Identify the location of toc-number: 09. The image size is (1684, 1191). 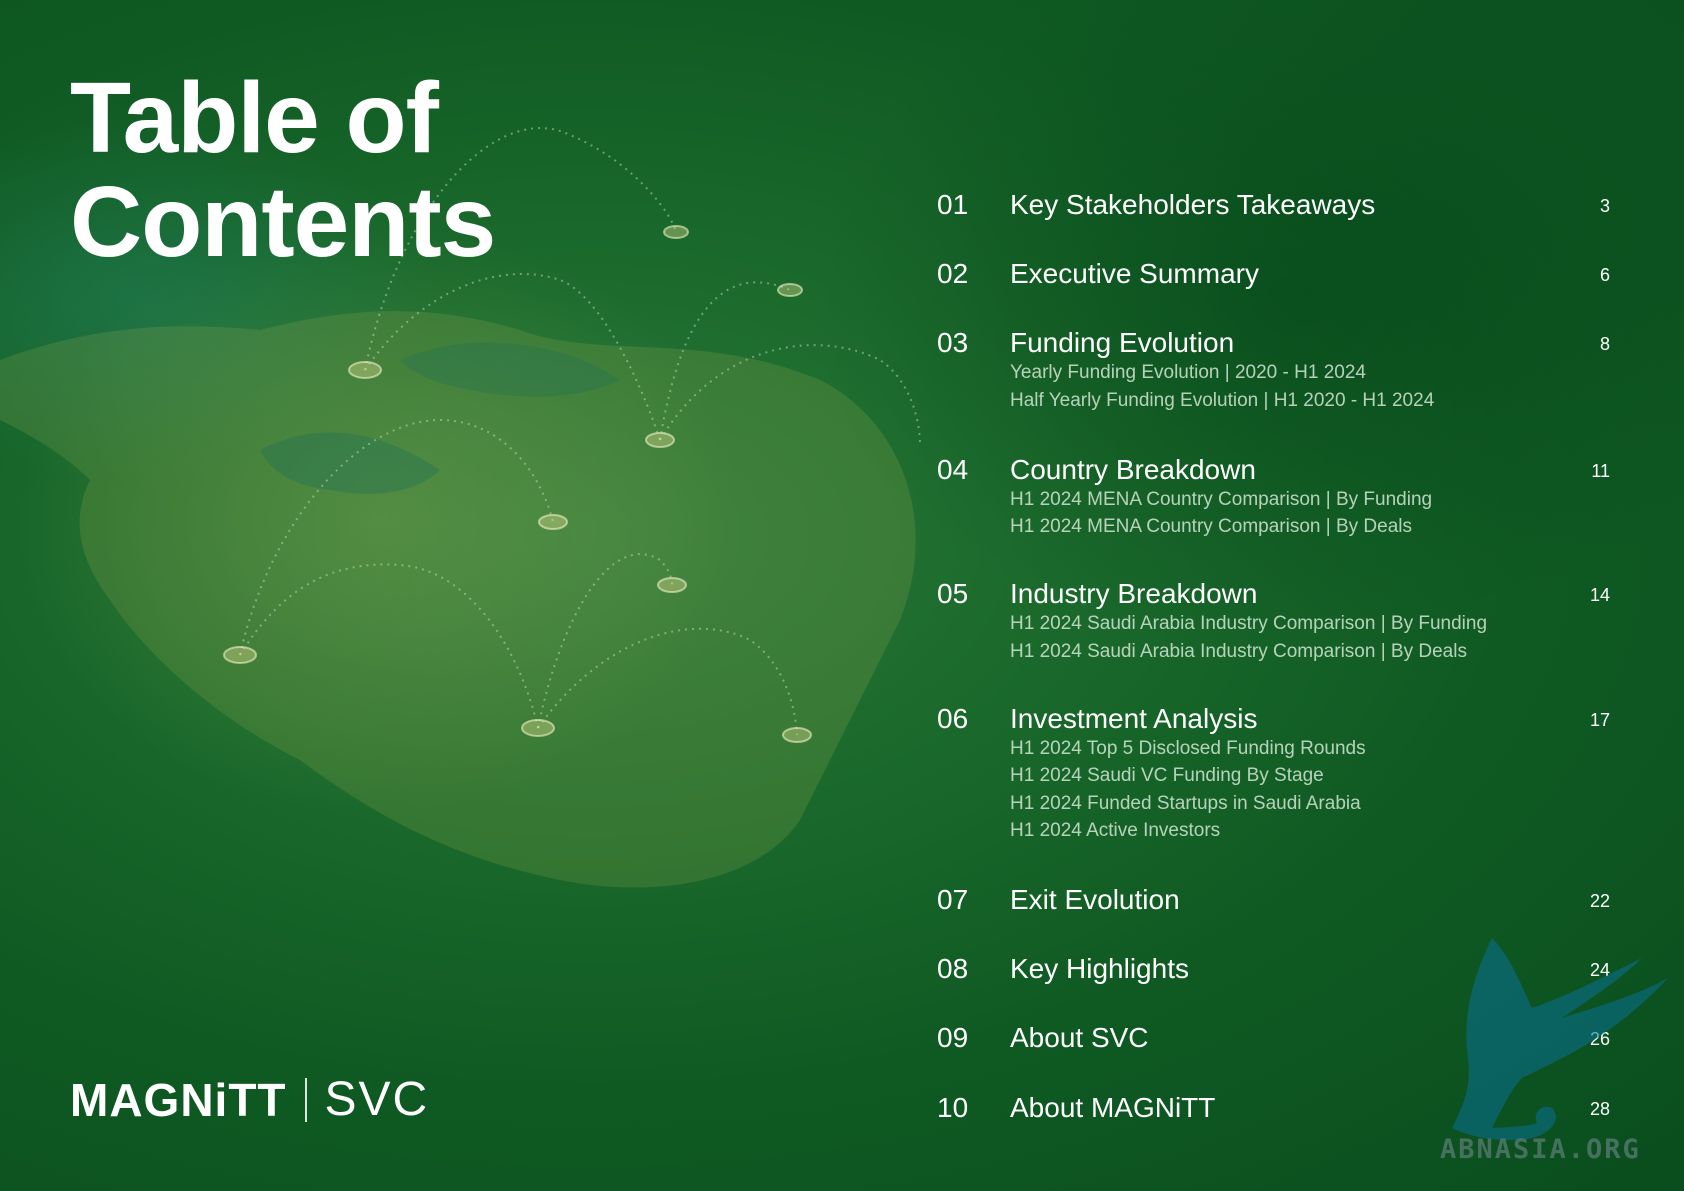
(953, 1037).